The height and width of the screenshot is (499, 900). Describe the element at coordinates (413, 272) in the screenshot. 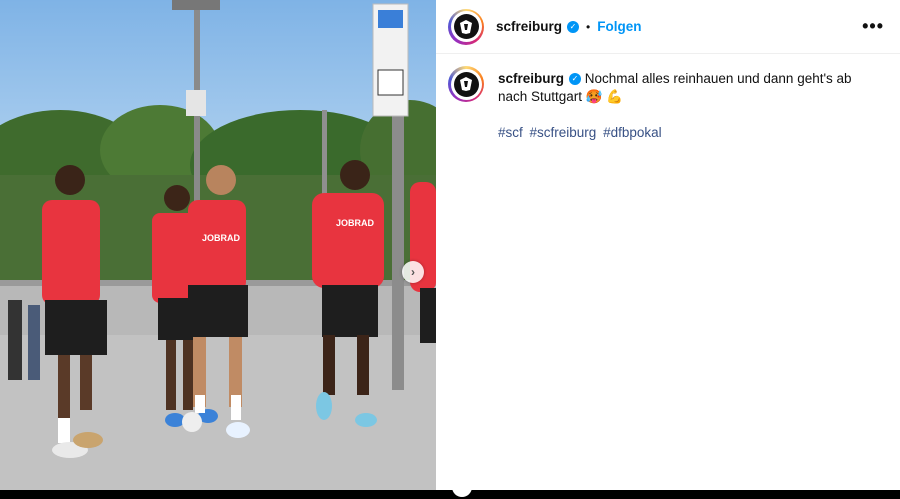

I see `next-image-button: ›` at that location.